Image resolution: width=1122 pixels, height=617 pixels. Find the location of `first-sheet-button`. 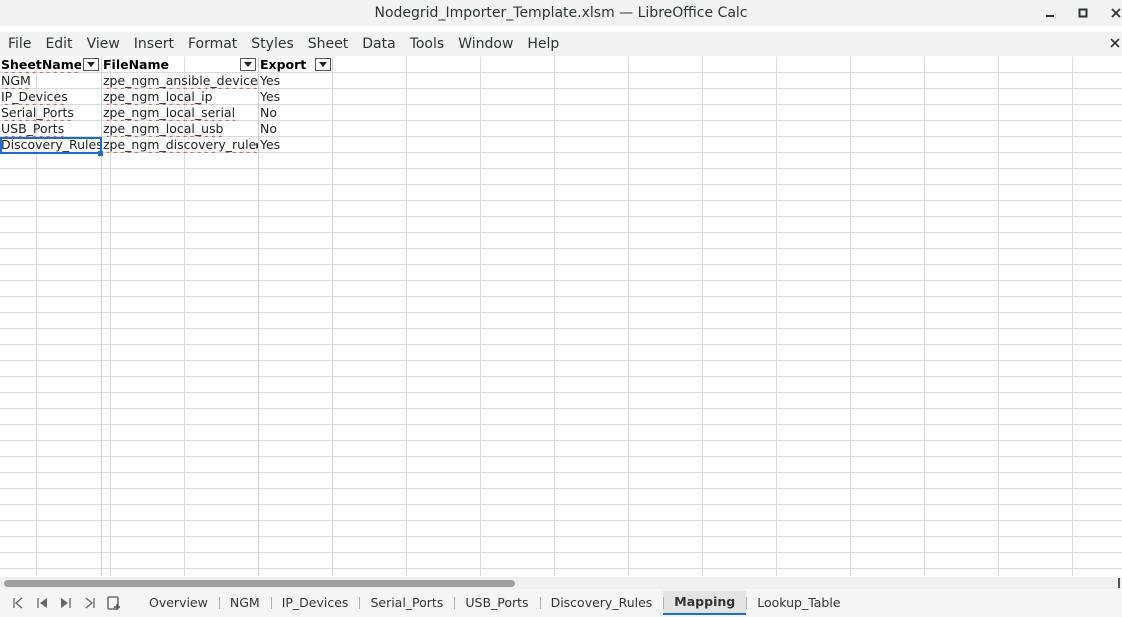

first-sheet-button is located at coordinates (18, 603).